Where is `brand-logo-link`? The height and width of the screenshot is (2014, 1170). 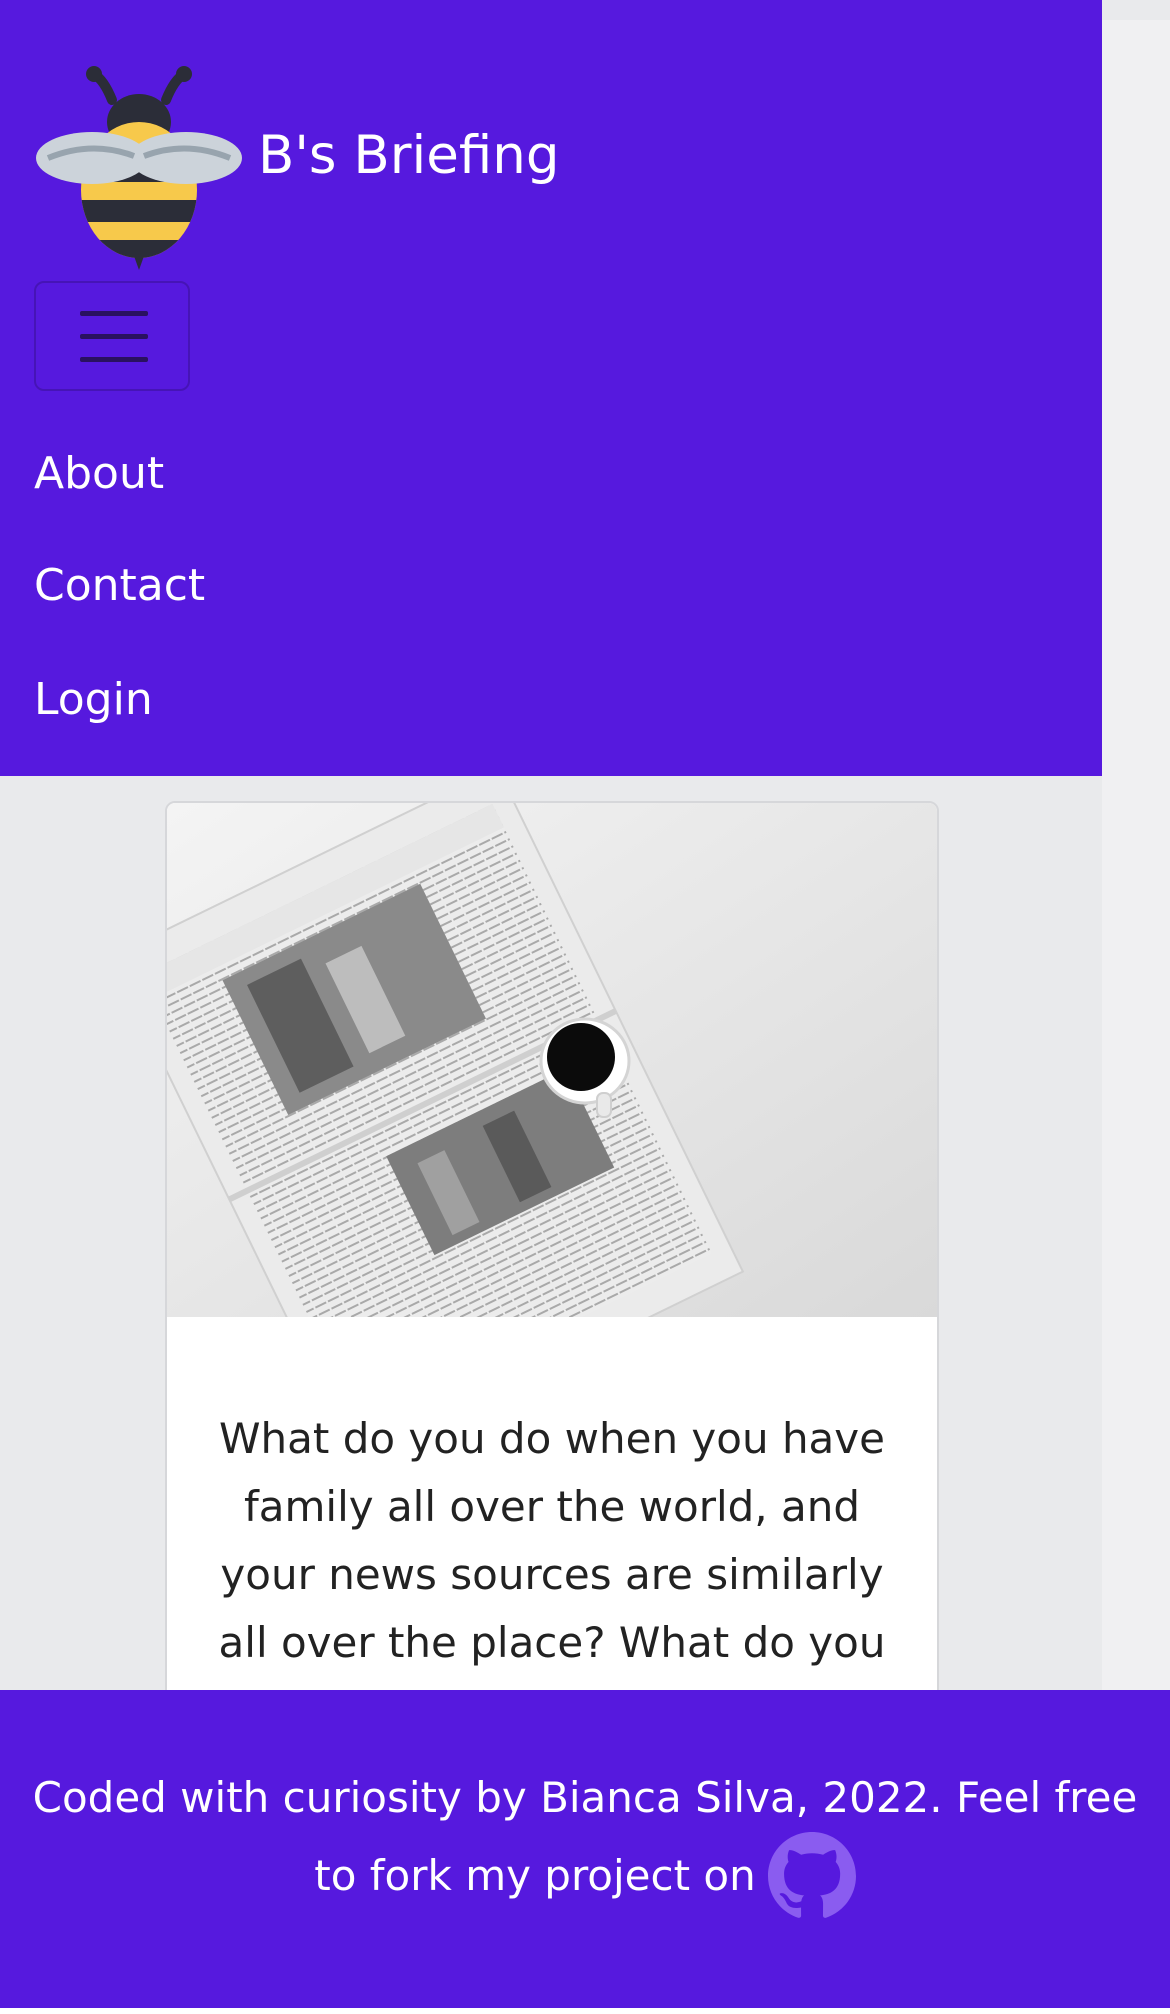 brand-logo-link is located at coordinates (139, 165).